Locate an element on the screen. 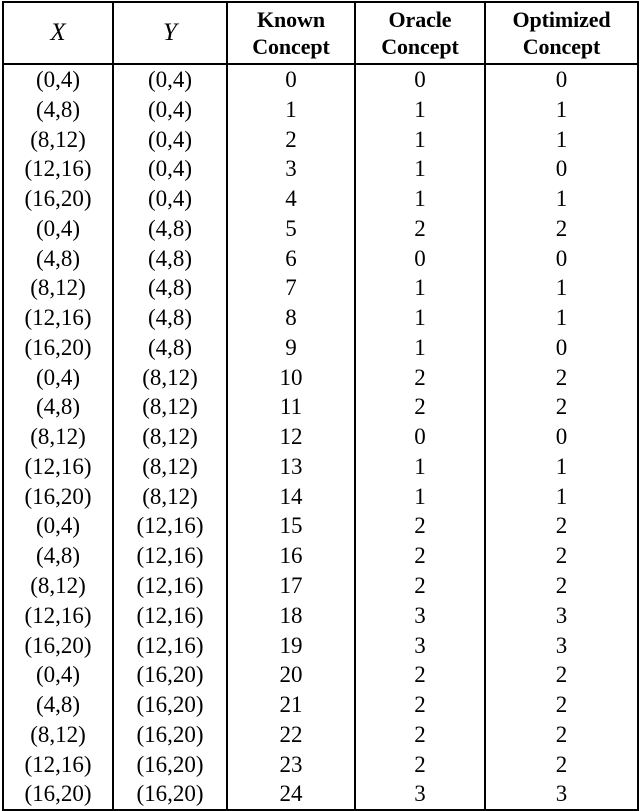  cell-known: 2 is located at coordinates (291, 139).